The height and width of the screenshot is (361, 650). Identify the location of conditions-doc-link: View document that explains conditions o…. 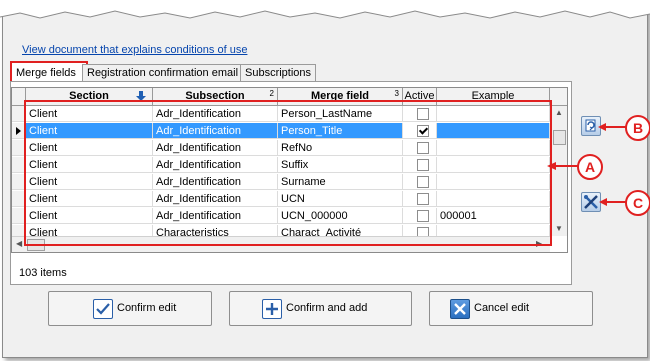
(134, 50).